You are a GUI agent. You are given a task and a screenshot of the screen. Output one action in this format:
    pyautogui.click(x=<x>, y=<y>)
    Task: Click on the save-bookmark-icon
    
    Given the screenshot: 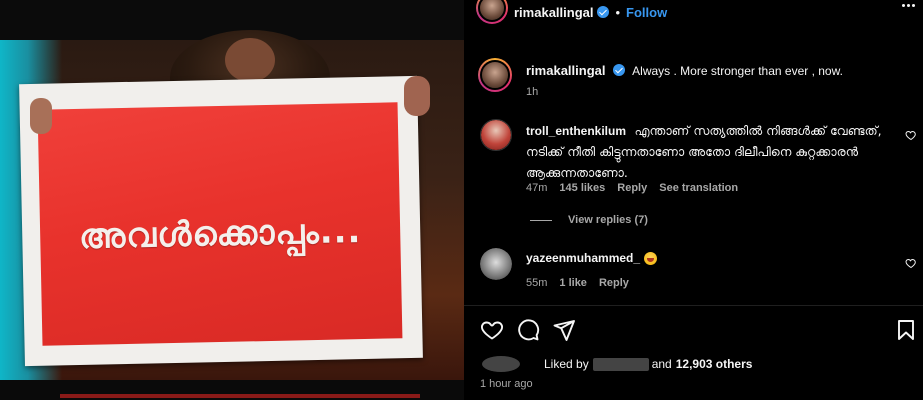 What is the action you would take?
    pyautogui.click(x=907, y=331)
    